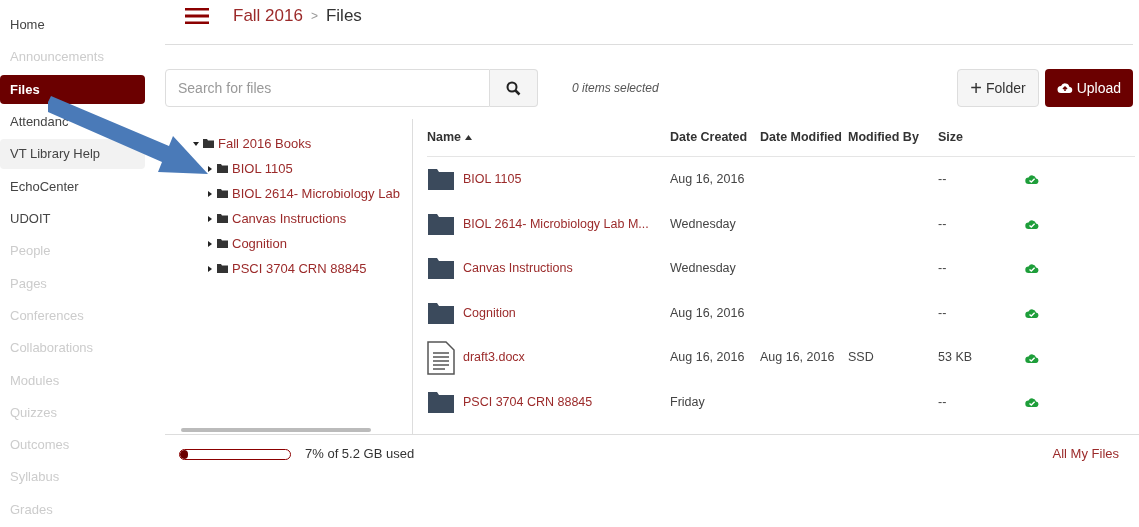 The image size is (1139, 527). What do you see at coordinates (72, 121) in the screenshot?
I see `sidebar-item: Attendanc` at bounding box center [72, 121].